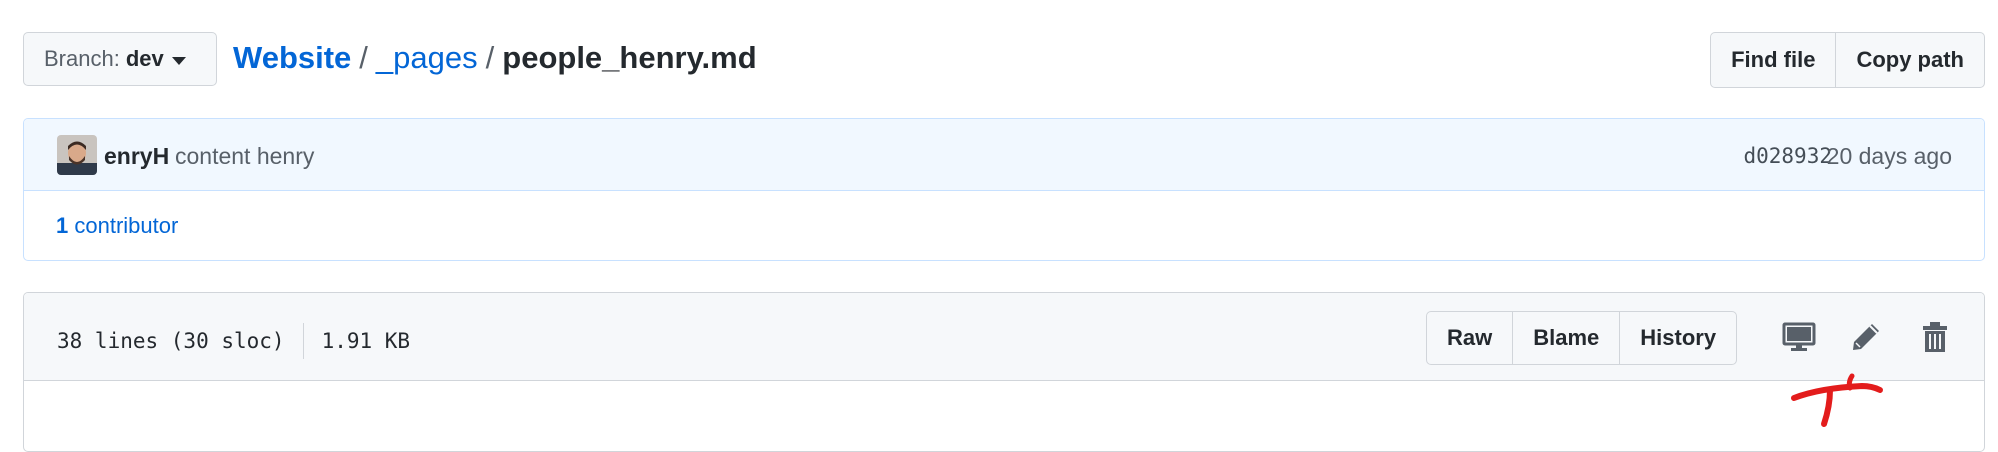  Describe the element at coordinates (1678, 338) in the screenshot. I see `history-button: History` at that location.